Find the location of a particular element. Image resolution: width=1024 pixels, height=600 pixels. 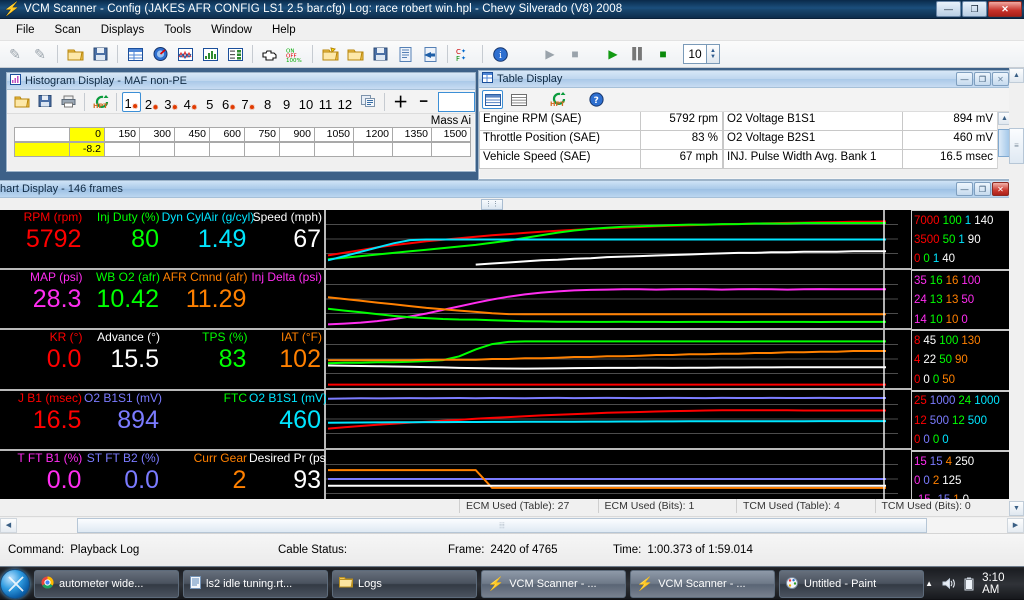

table-close-button: ✕ is located at coordinates (1000, 79).